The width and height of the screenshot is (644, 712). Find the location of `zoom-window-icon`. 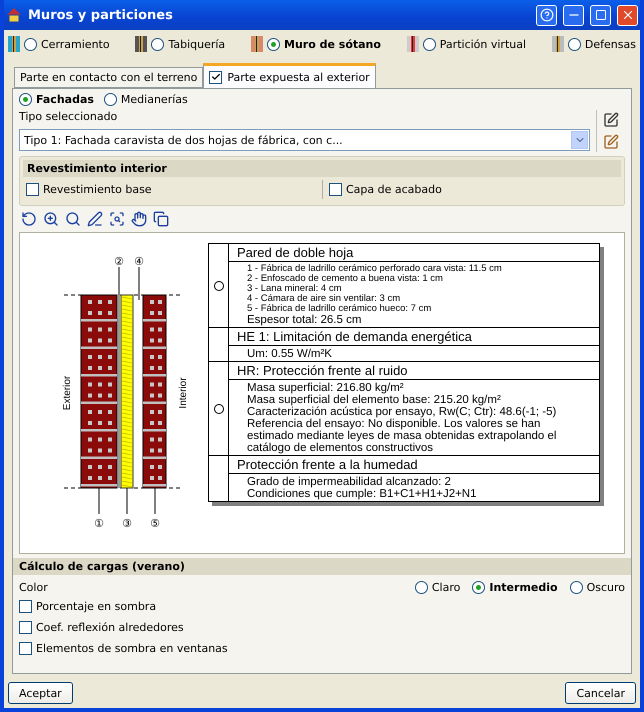

zoom-window-icon is located at coordinates (117, 219).